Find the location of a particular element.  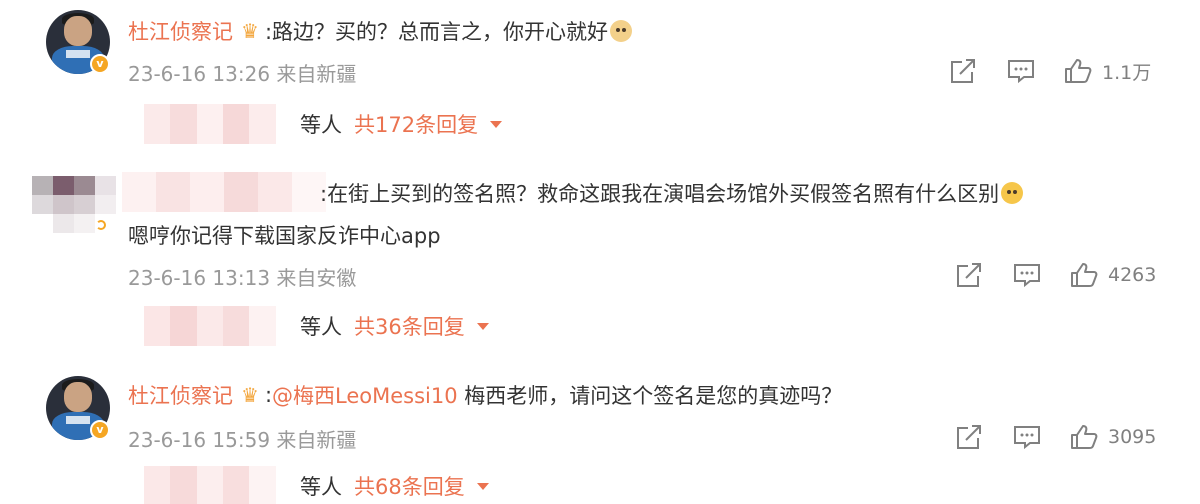

like-count: 3095 is located at coordinates (1132, 437).